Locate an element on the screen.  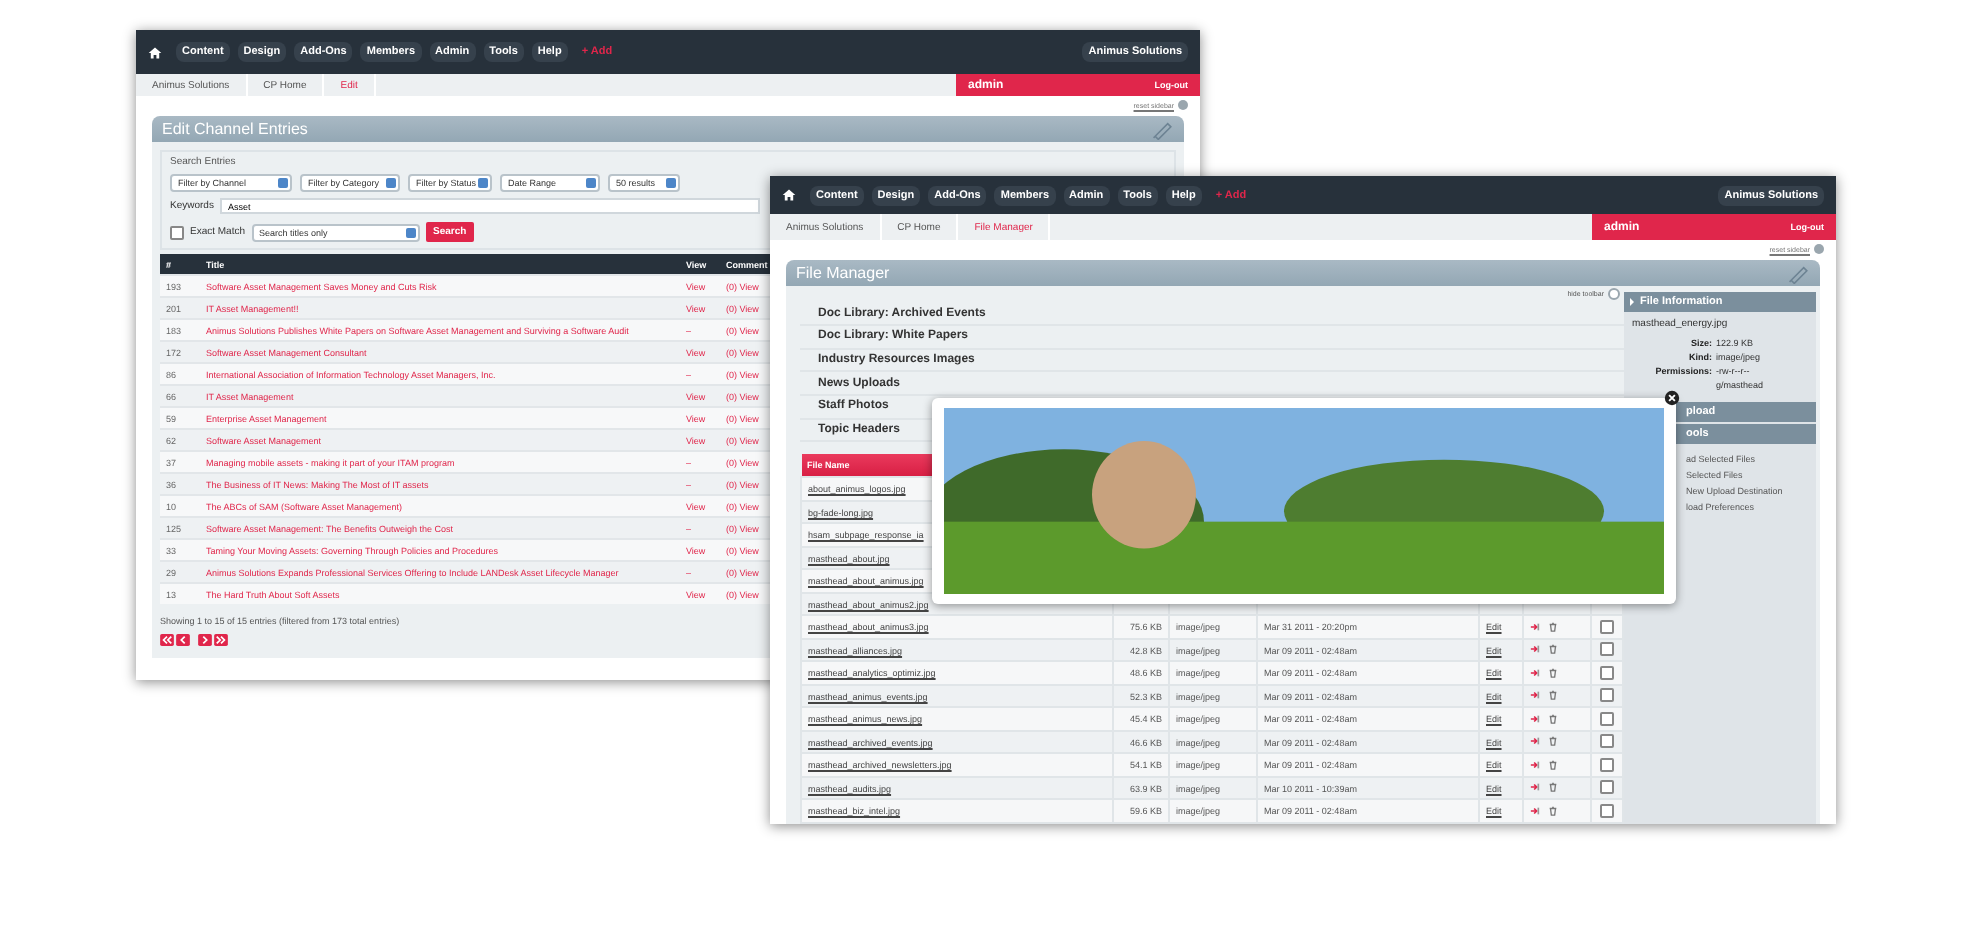
double-right-arrow-icon is located at coordinates (221, 640).